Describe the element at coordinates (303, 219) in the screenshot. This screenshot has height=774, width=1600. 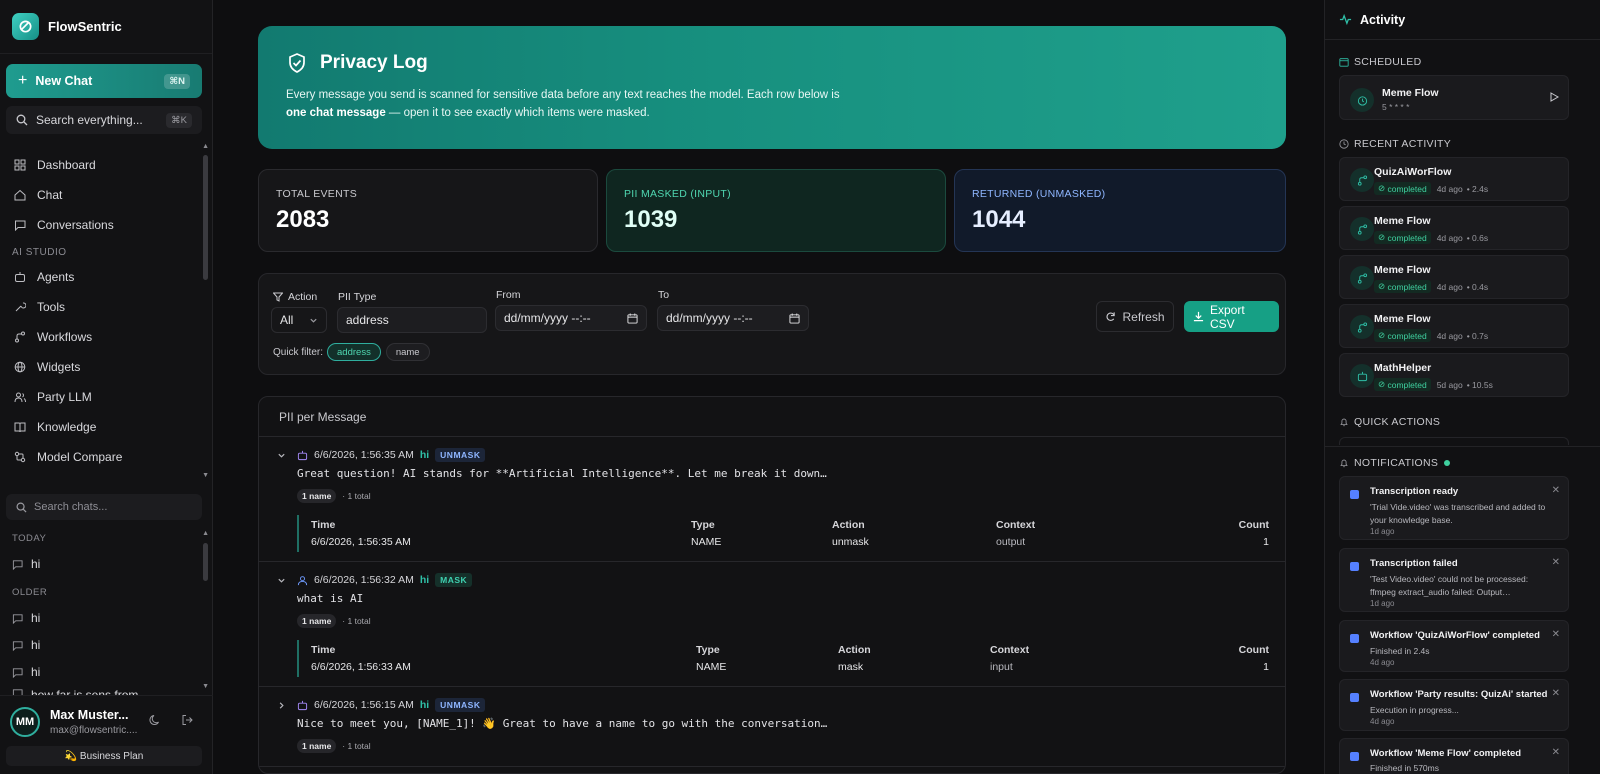
I see `stat-value: 2083` at that location.